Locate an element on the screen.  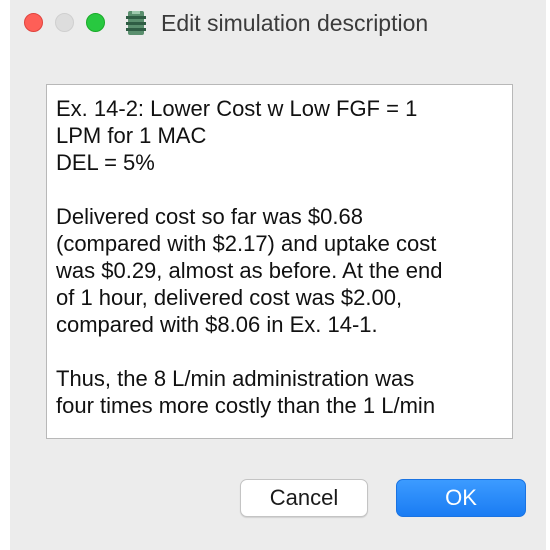
minimize-window-button is located at coordinates (64, 22).